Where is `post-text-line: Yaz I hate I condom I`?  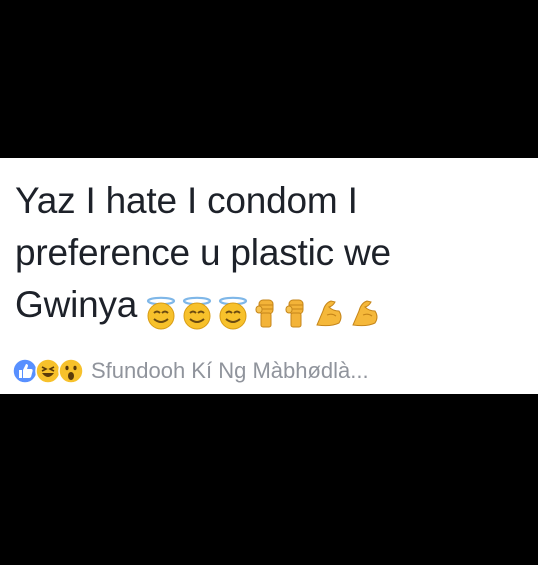
post-text-line: Yaz I hate I condom I is located at coordinates (186, 200).